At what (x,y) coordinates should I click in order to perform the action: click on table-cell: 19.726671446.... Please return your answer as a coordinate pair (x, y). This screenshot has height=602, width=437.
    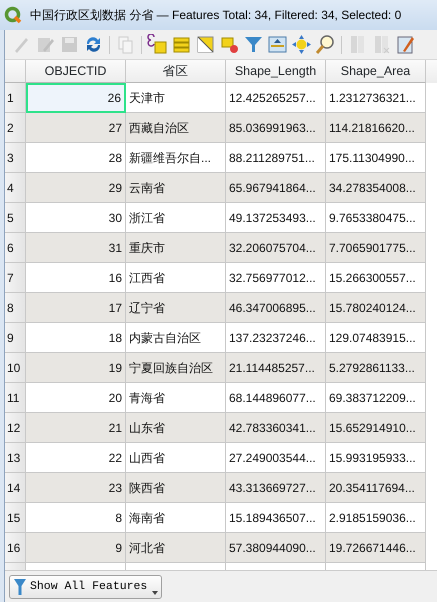
    Looking at the image, I should click on (376, 548).